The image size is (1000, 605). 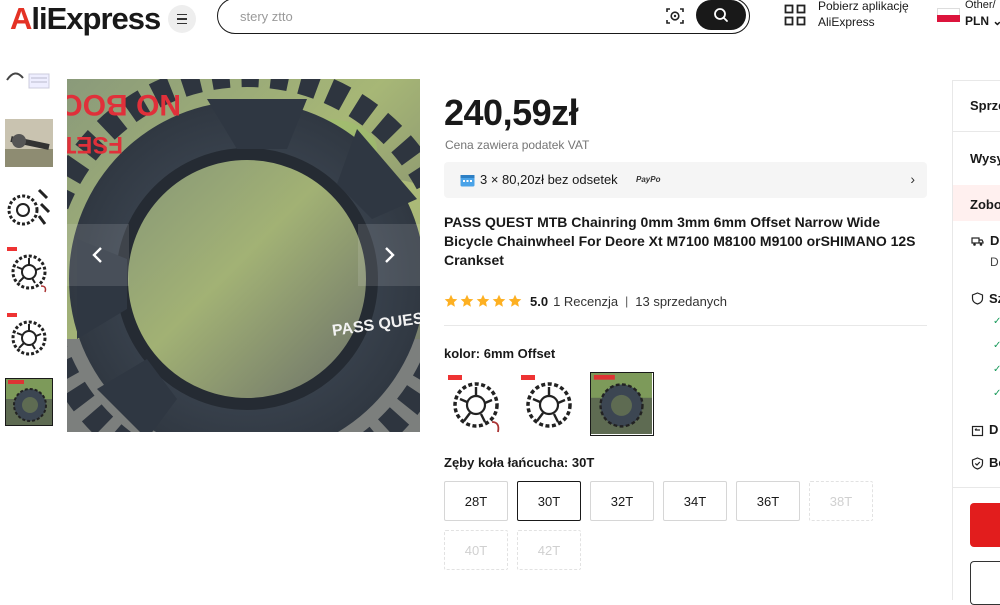 I want to click on next-image-button, so click(x=389, y=255).